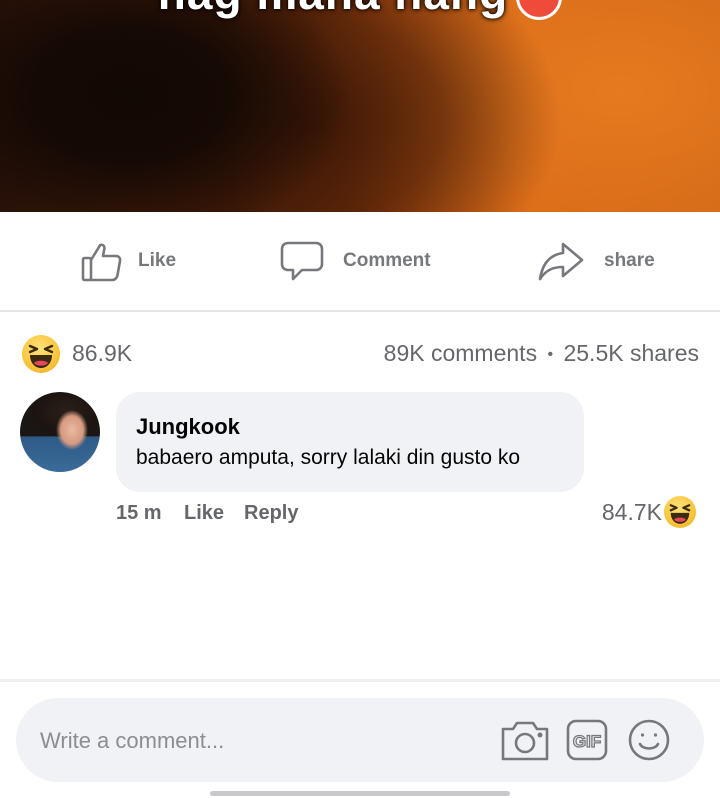  Describe the element at coordinates (596, 261) in the screenshot. I see `share-button: share` at that location.